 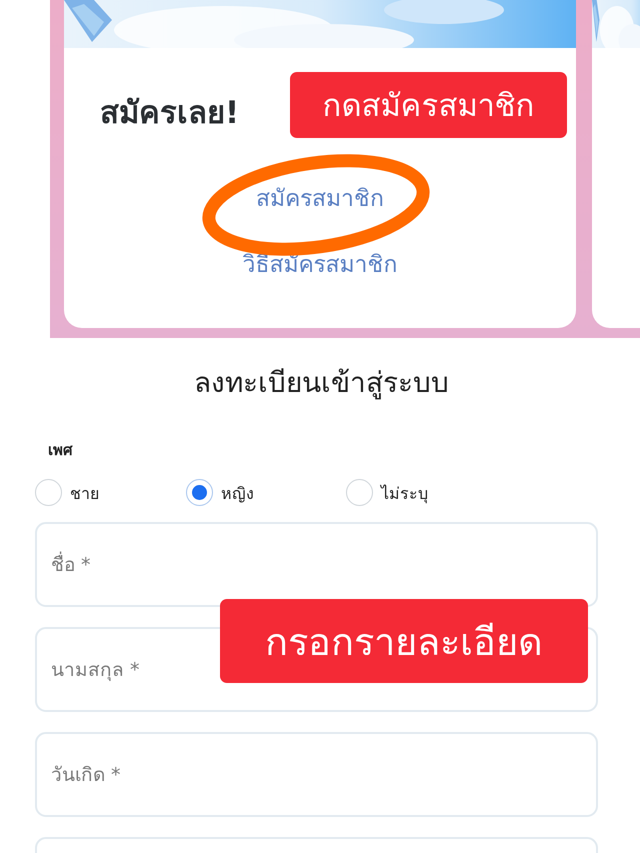 I want to click on input-field: ชื่อ *, so click(x=316, y=564).